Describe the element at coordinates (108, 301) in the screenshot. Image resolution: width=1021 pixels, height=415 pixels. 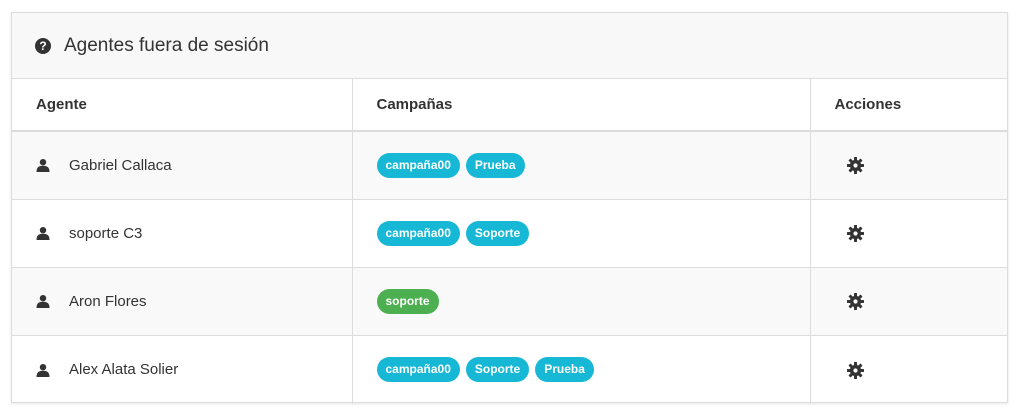
I see `agent-name: Aron Flores` at that location.